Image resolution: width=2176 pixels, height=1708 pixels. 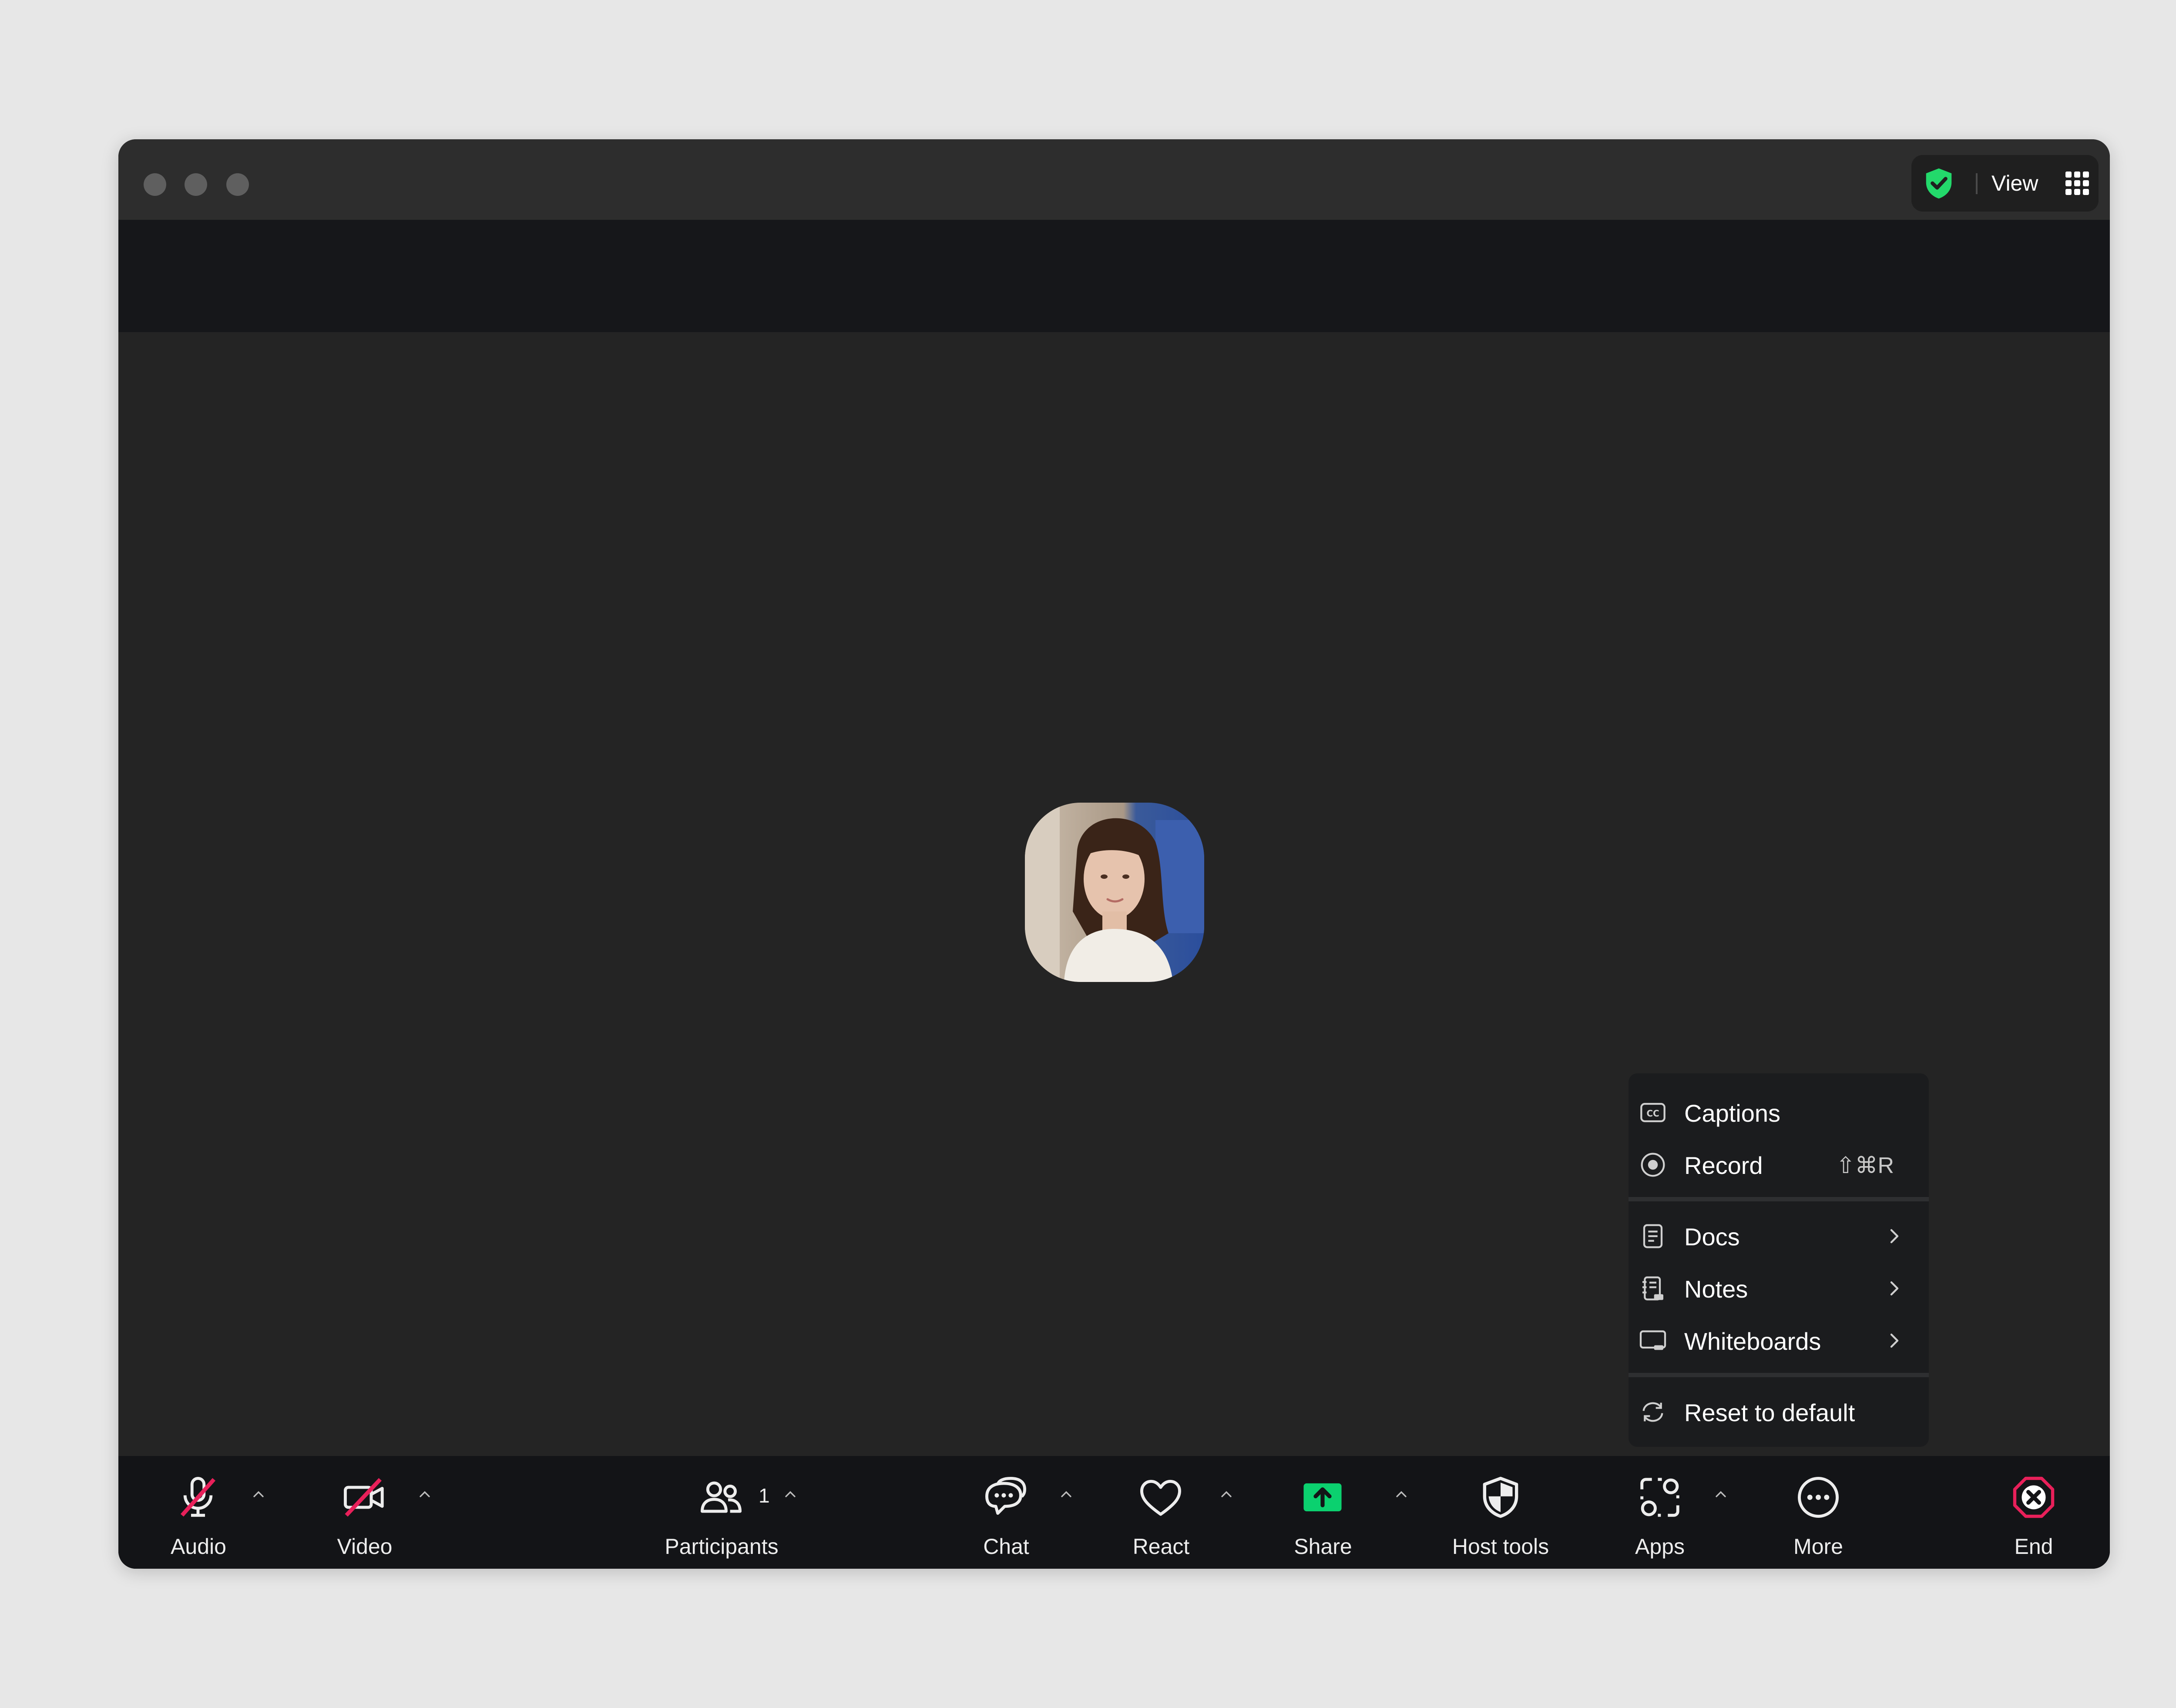 What do you see at coordinates (2077, 183) in the screenshot?
I see `grid-view-icon` at bounding box center [2077, 183].